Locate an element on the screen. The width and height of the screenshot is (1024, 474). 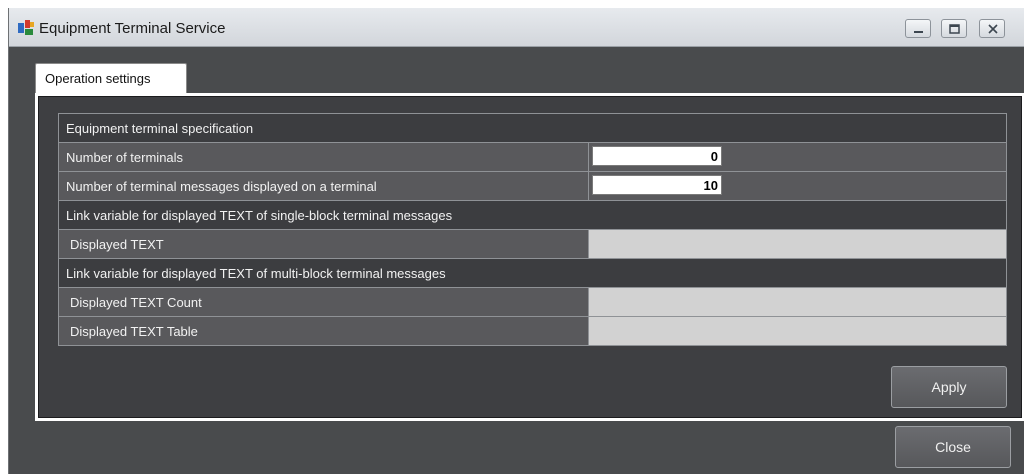
row-displayed-text-count: Displayed TEXT Count is located at coordinates (533, 302).